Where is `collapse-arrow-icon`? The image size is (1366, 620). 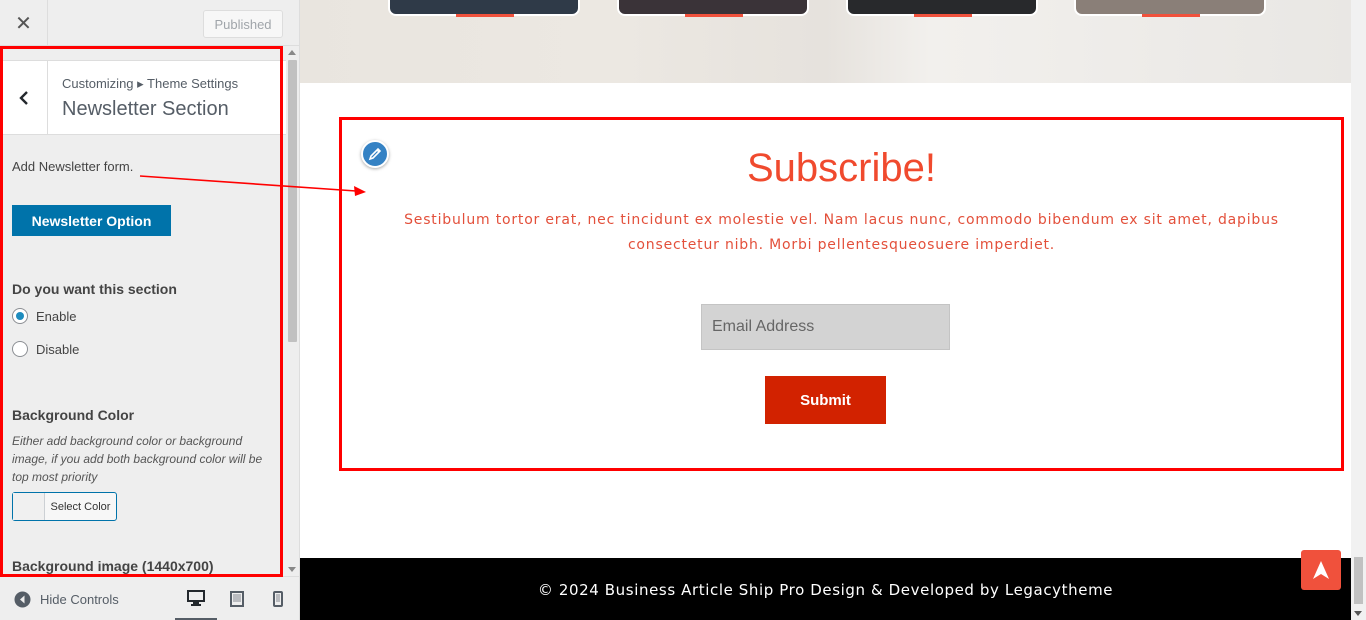 collapse-arrow-icon is located at coordinates (22, 599).